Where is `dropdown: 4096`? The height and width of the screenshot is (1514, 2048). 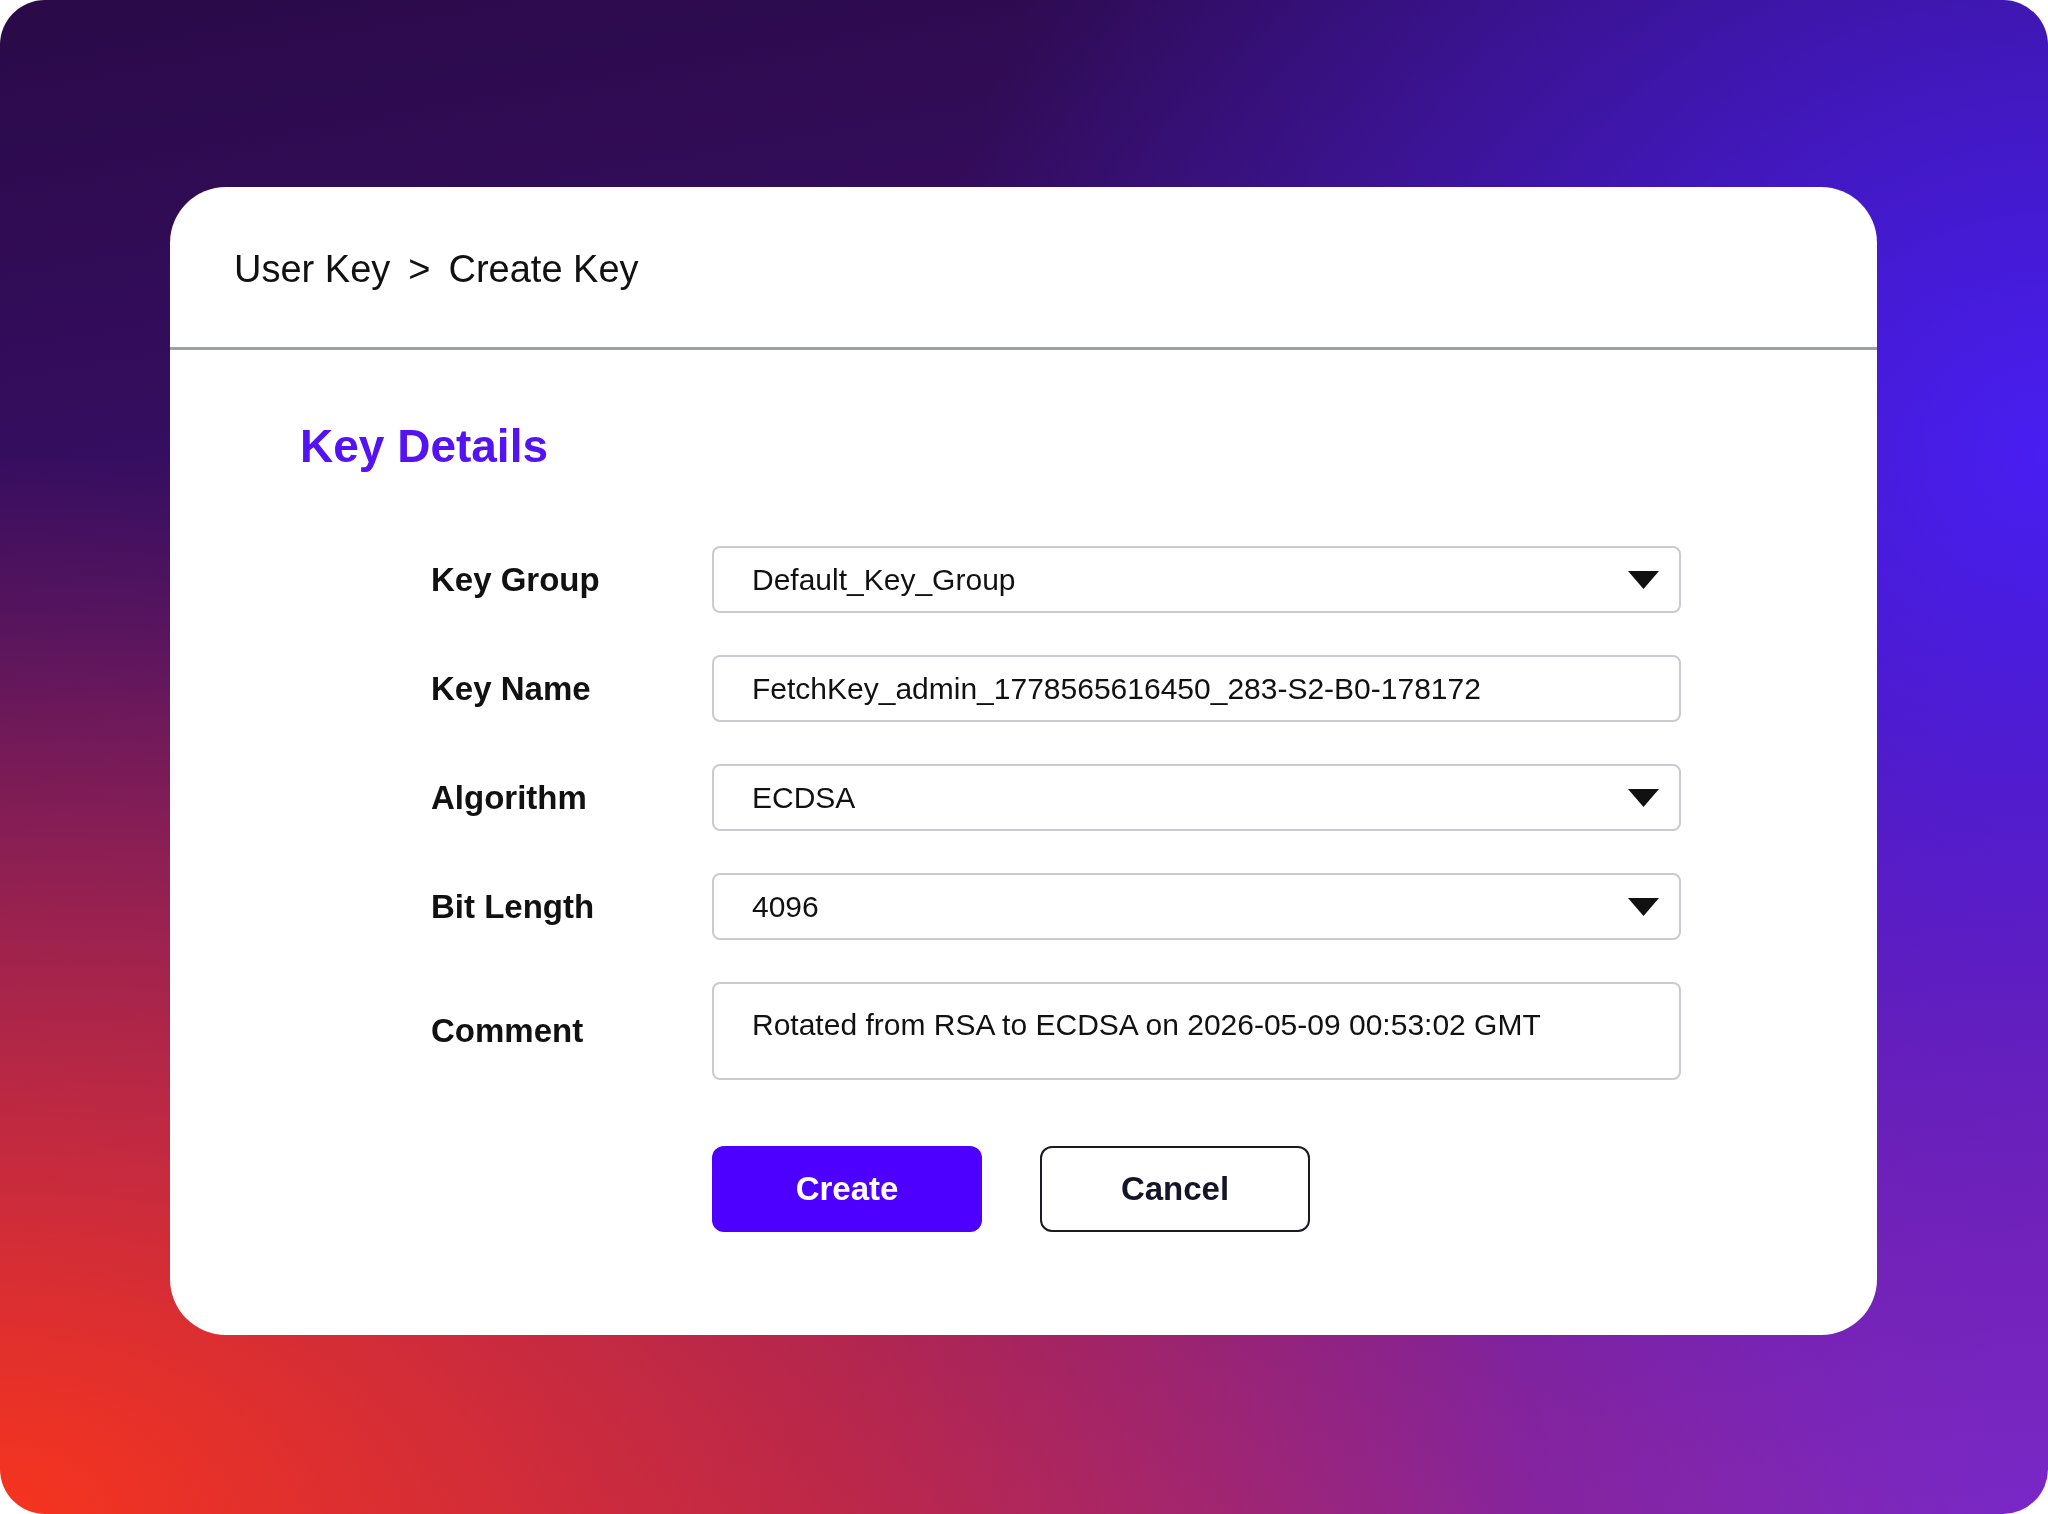 dropdown: 4096 is located at coordinates (1196, 906).